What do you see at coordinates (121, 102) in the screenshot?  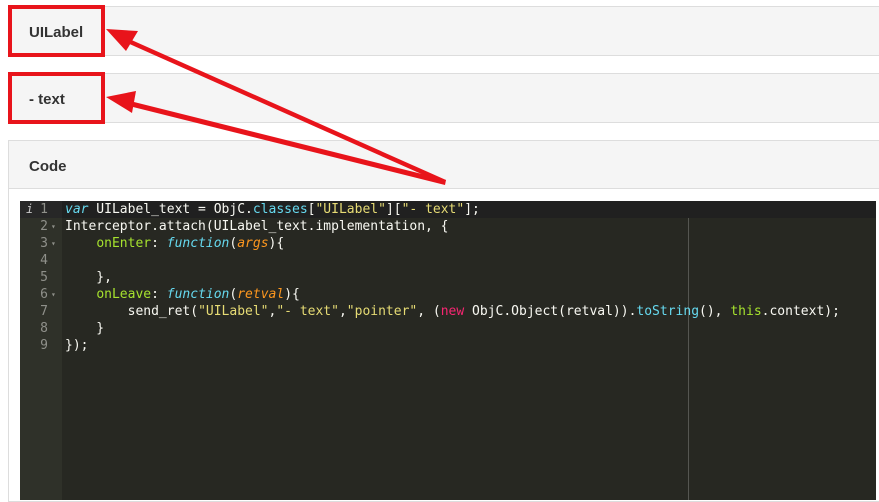 I see `arrowhead-method-title` at bounding box center [121, 102].